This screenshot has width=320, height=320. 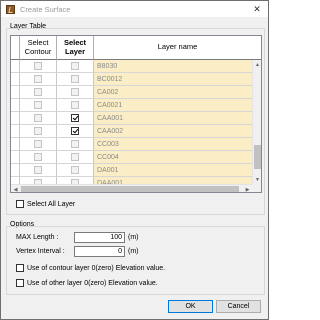 I want to click on layer-name-cell: BC0012, so click(x=173, y=80).